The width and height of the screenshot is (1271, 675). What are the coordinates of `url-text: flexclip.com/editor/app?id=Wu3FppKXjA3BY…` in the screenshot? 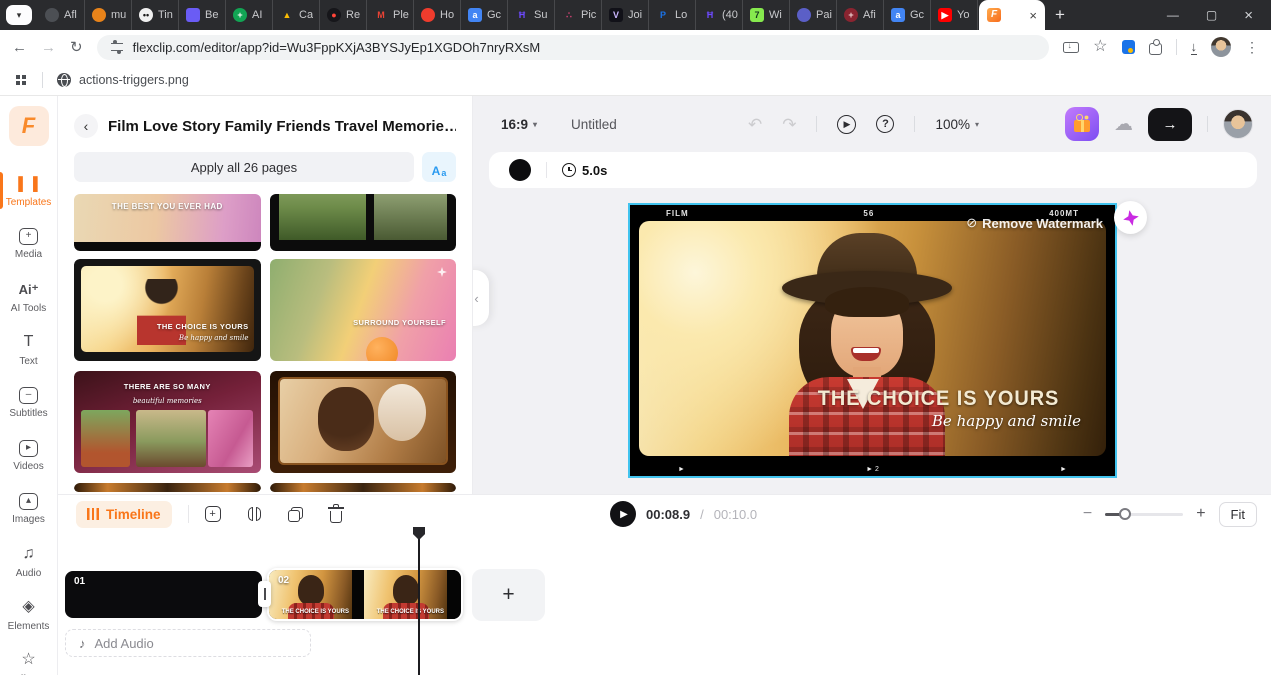 It's located at (337, 47).